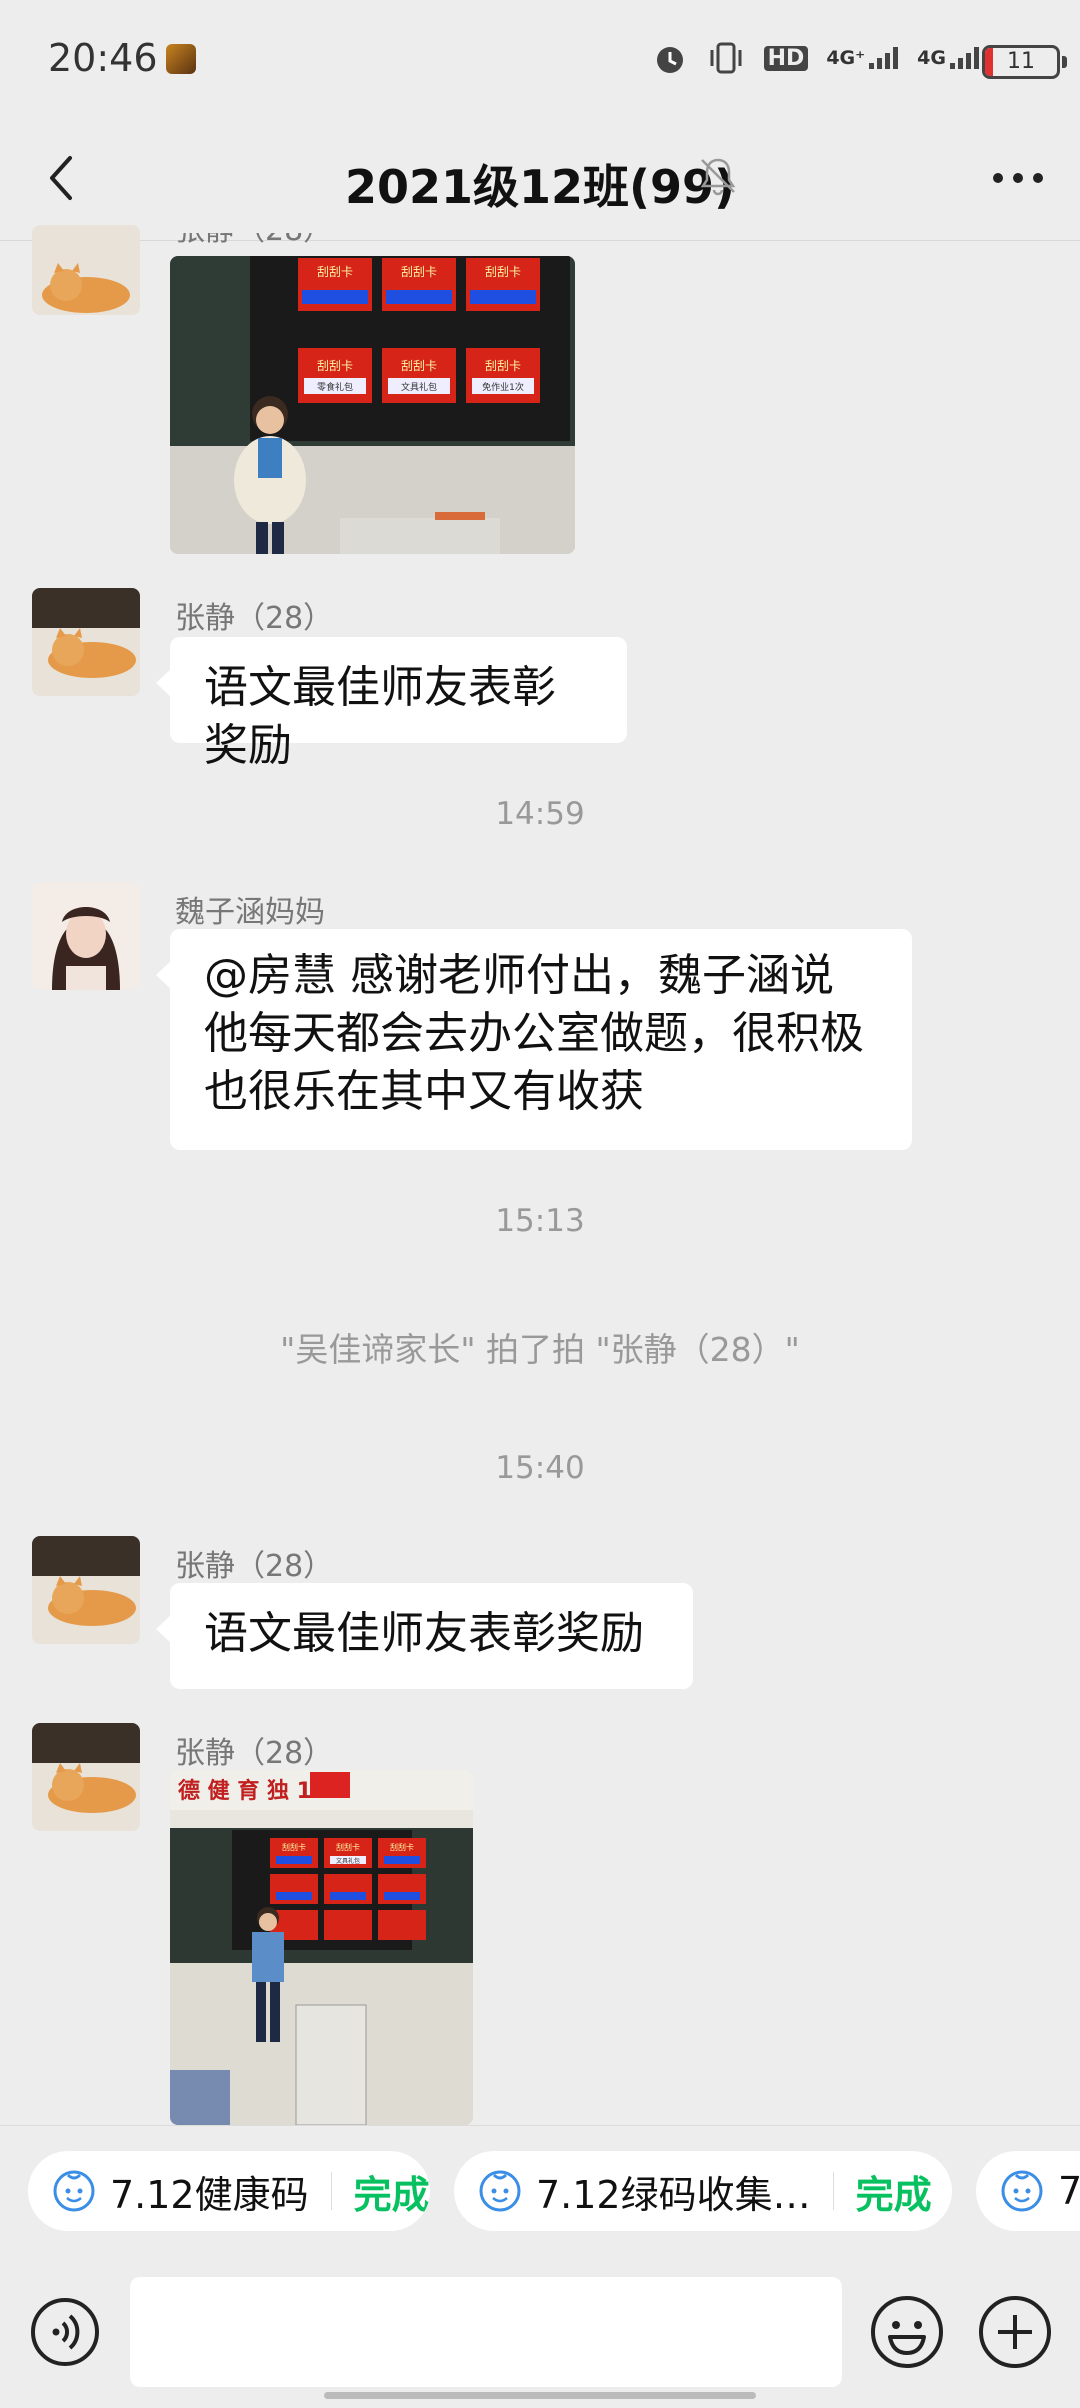 The height and width of the screenshot is (2408, 1080). I want to click on task-chip-green-code: 7.12绿码收集… 完成, so click(703, 2191).